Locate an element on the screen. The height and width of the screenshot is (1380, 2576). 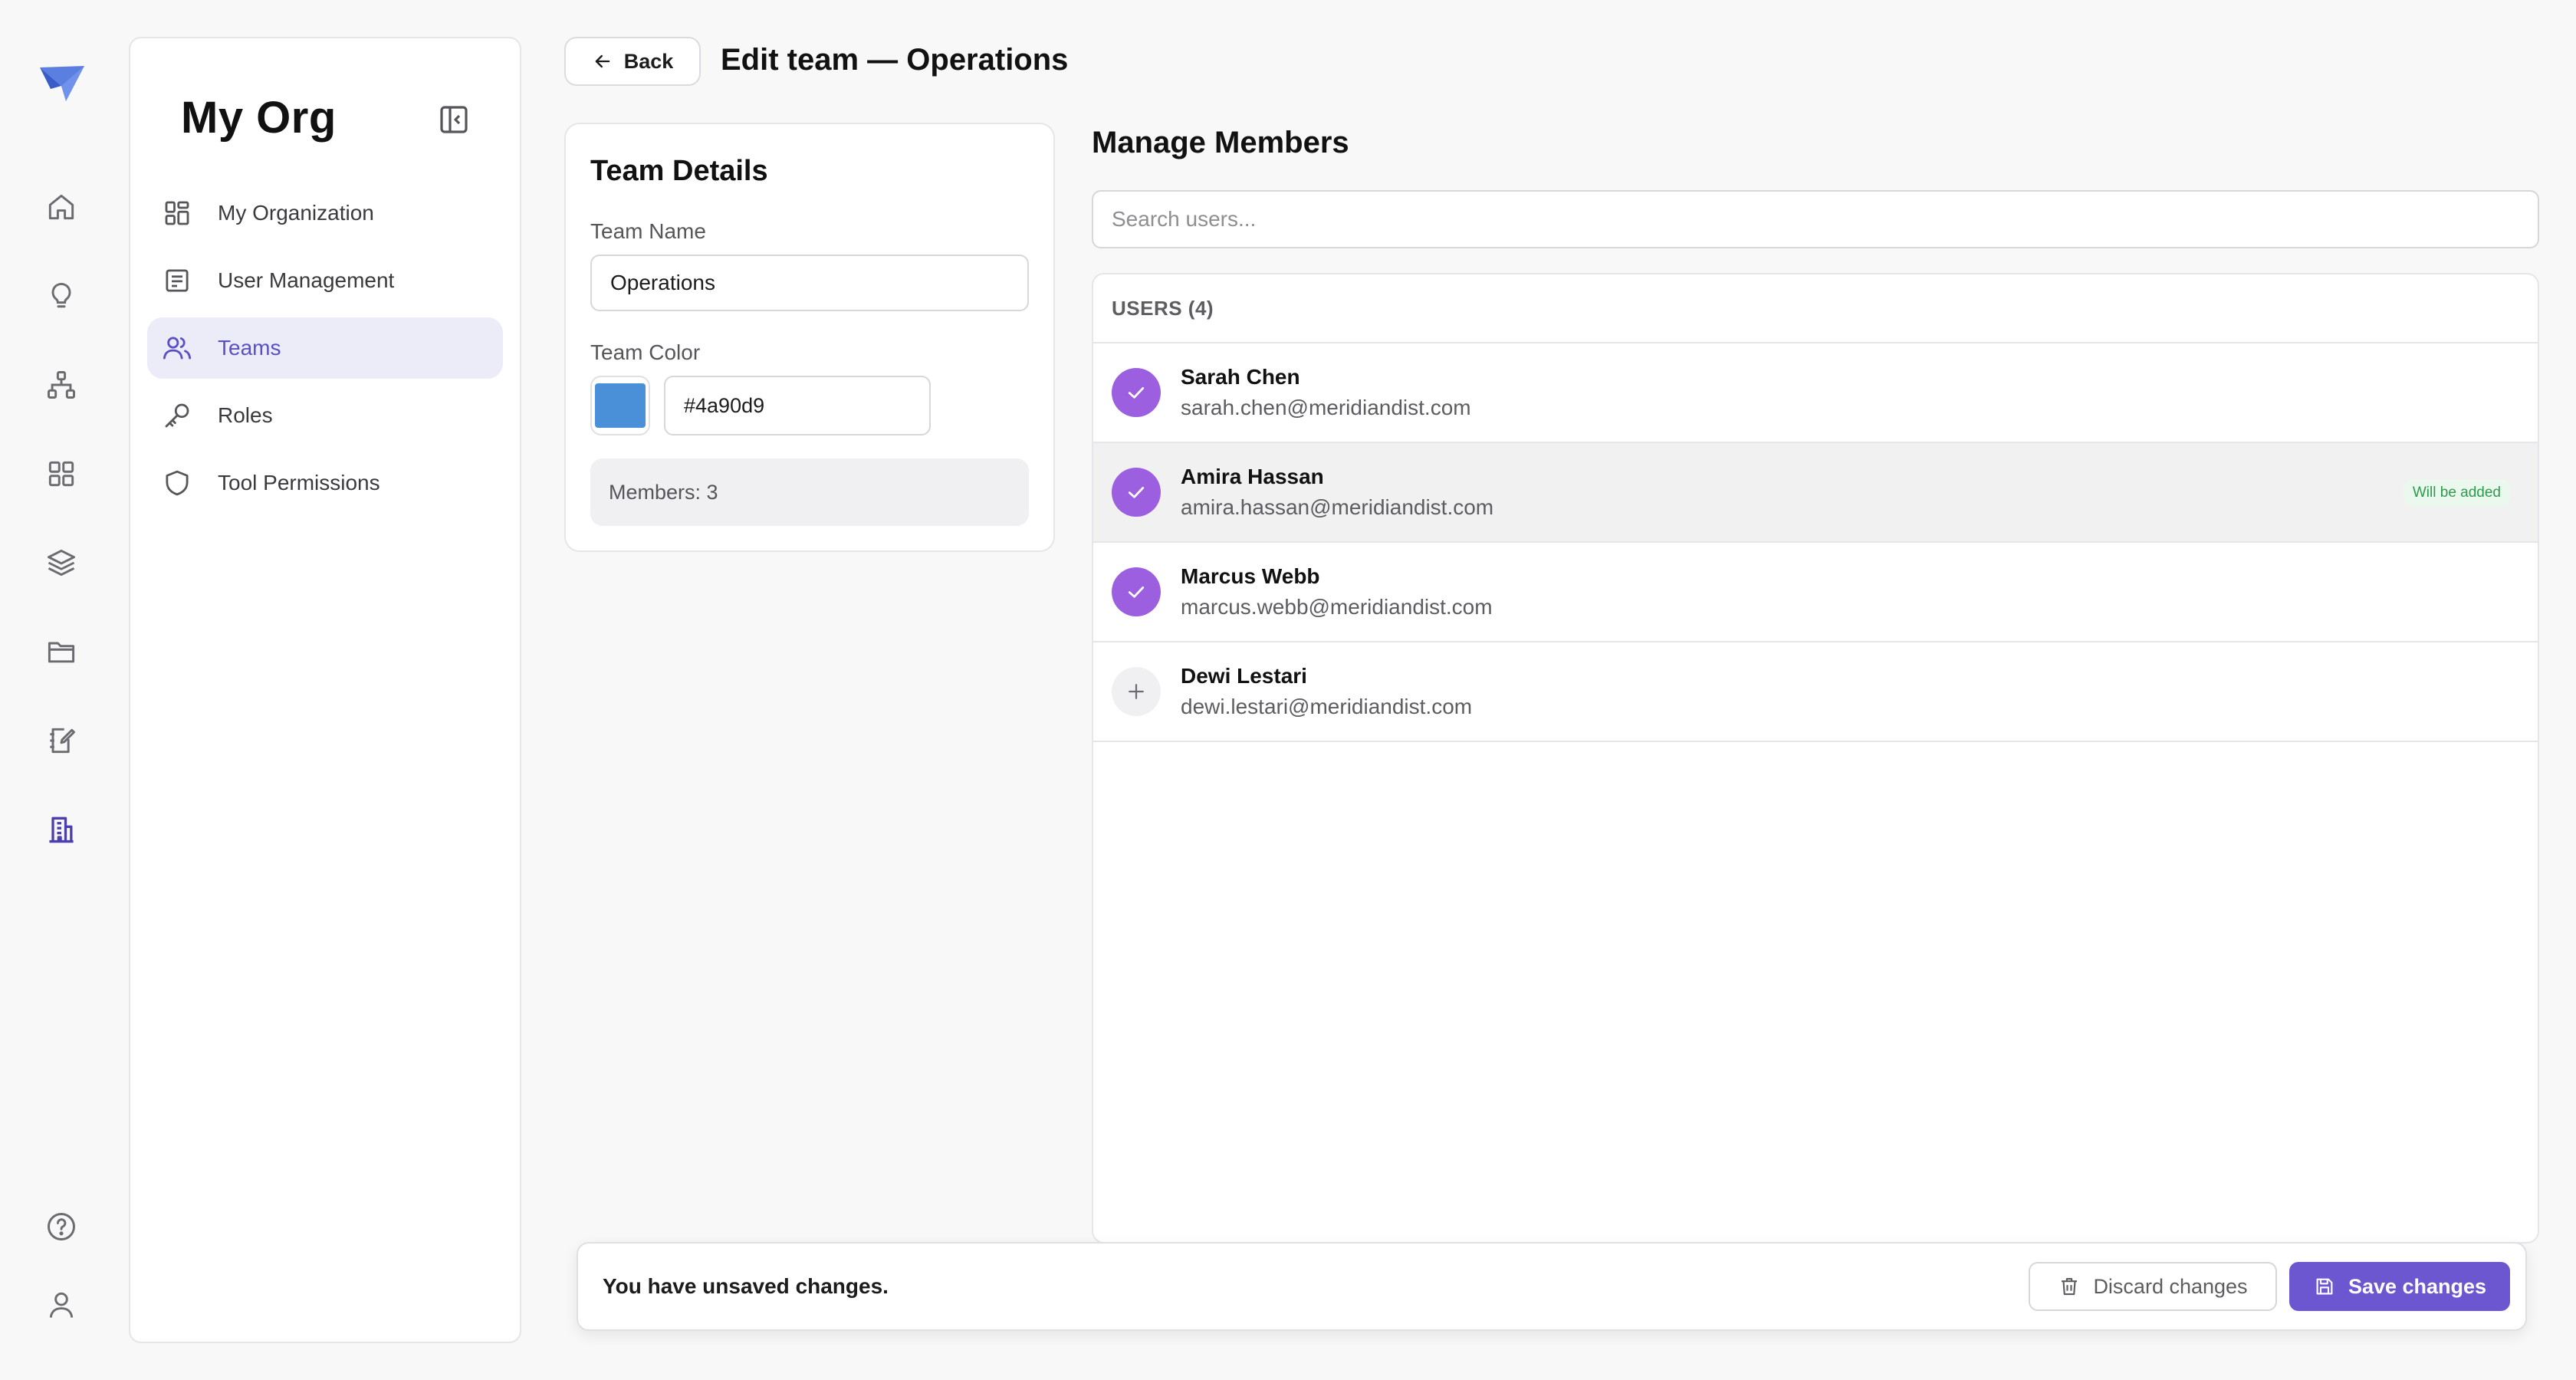
sidebar-item-label: My Organization is located at coordinates (296, 213).